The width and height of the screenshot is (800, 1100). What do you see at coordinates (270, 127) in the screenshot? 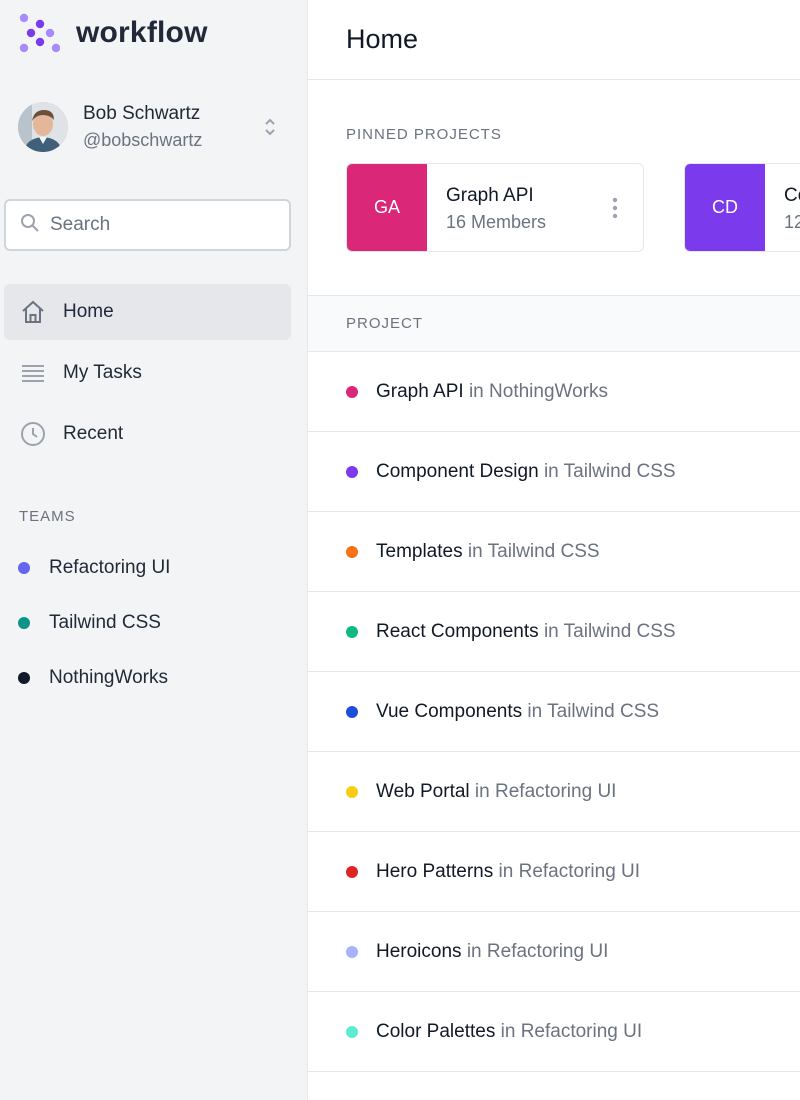
I see `selector-icon` at bounding box center [270, 127].